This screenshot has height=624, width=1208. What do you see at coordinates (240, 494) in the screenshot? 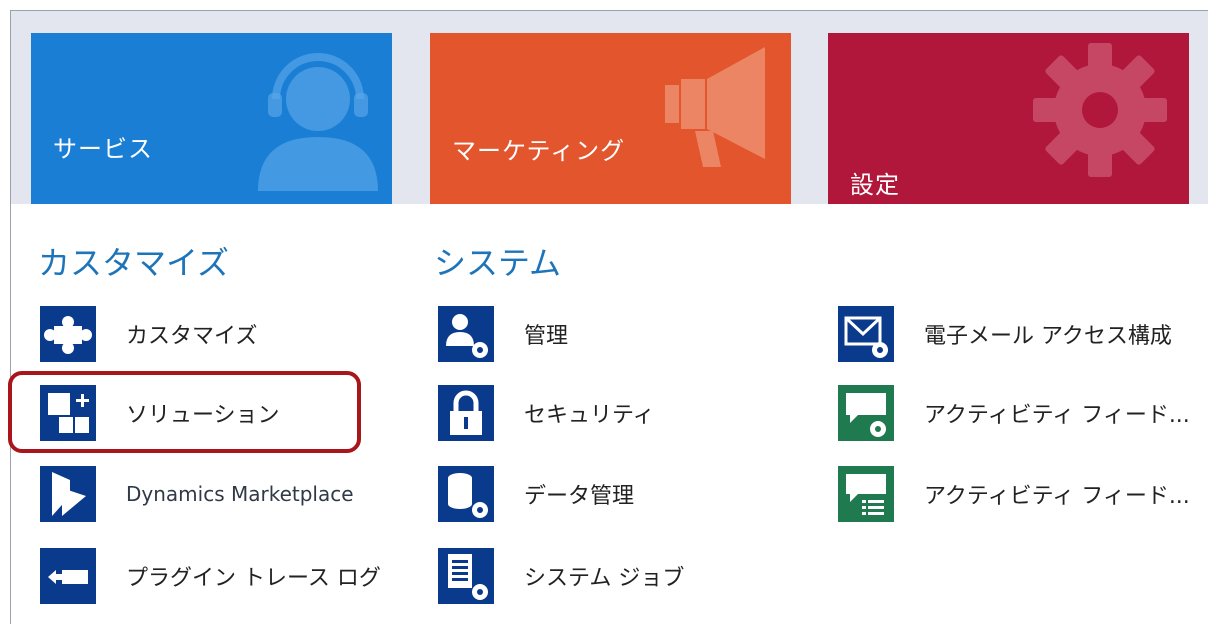
I see `item-dynamics-marketplace-label: Dynamics Marketplace` at bounding box center [240, 494].